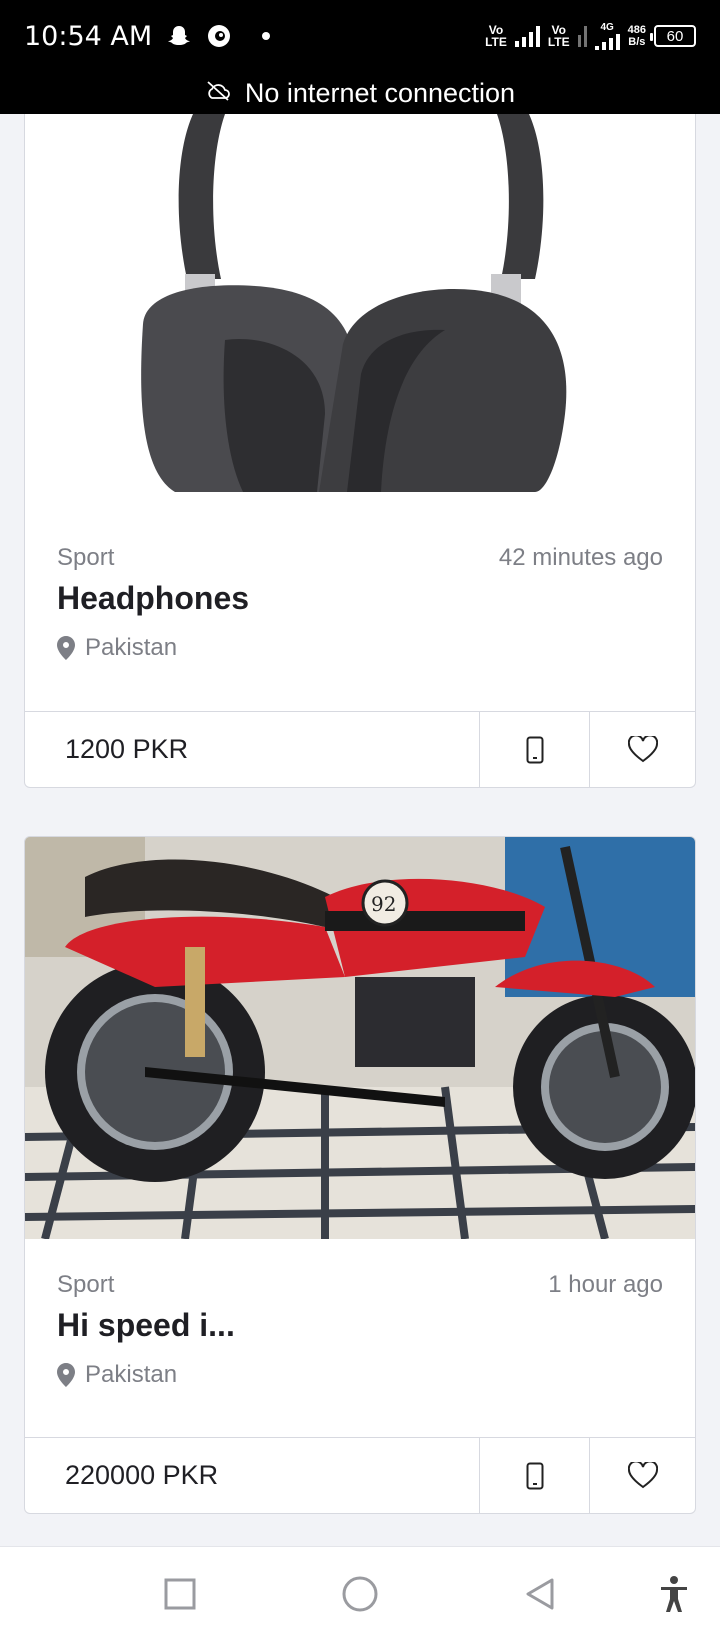 The image size is (720, 1640). I want to click on signal-2-icon, so click(607, 42).